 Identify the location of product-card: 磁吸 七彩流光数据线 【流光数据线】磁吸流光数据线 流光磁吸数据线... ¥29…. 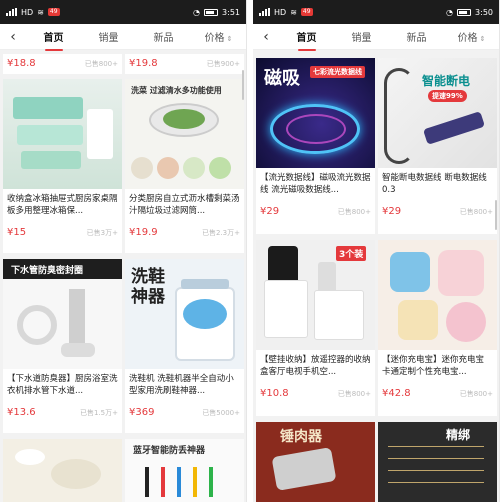
(315, 146).